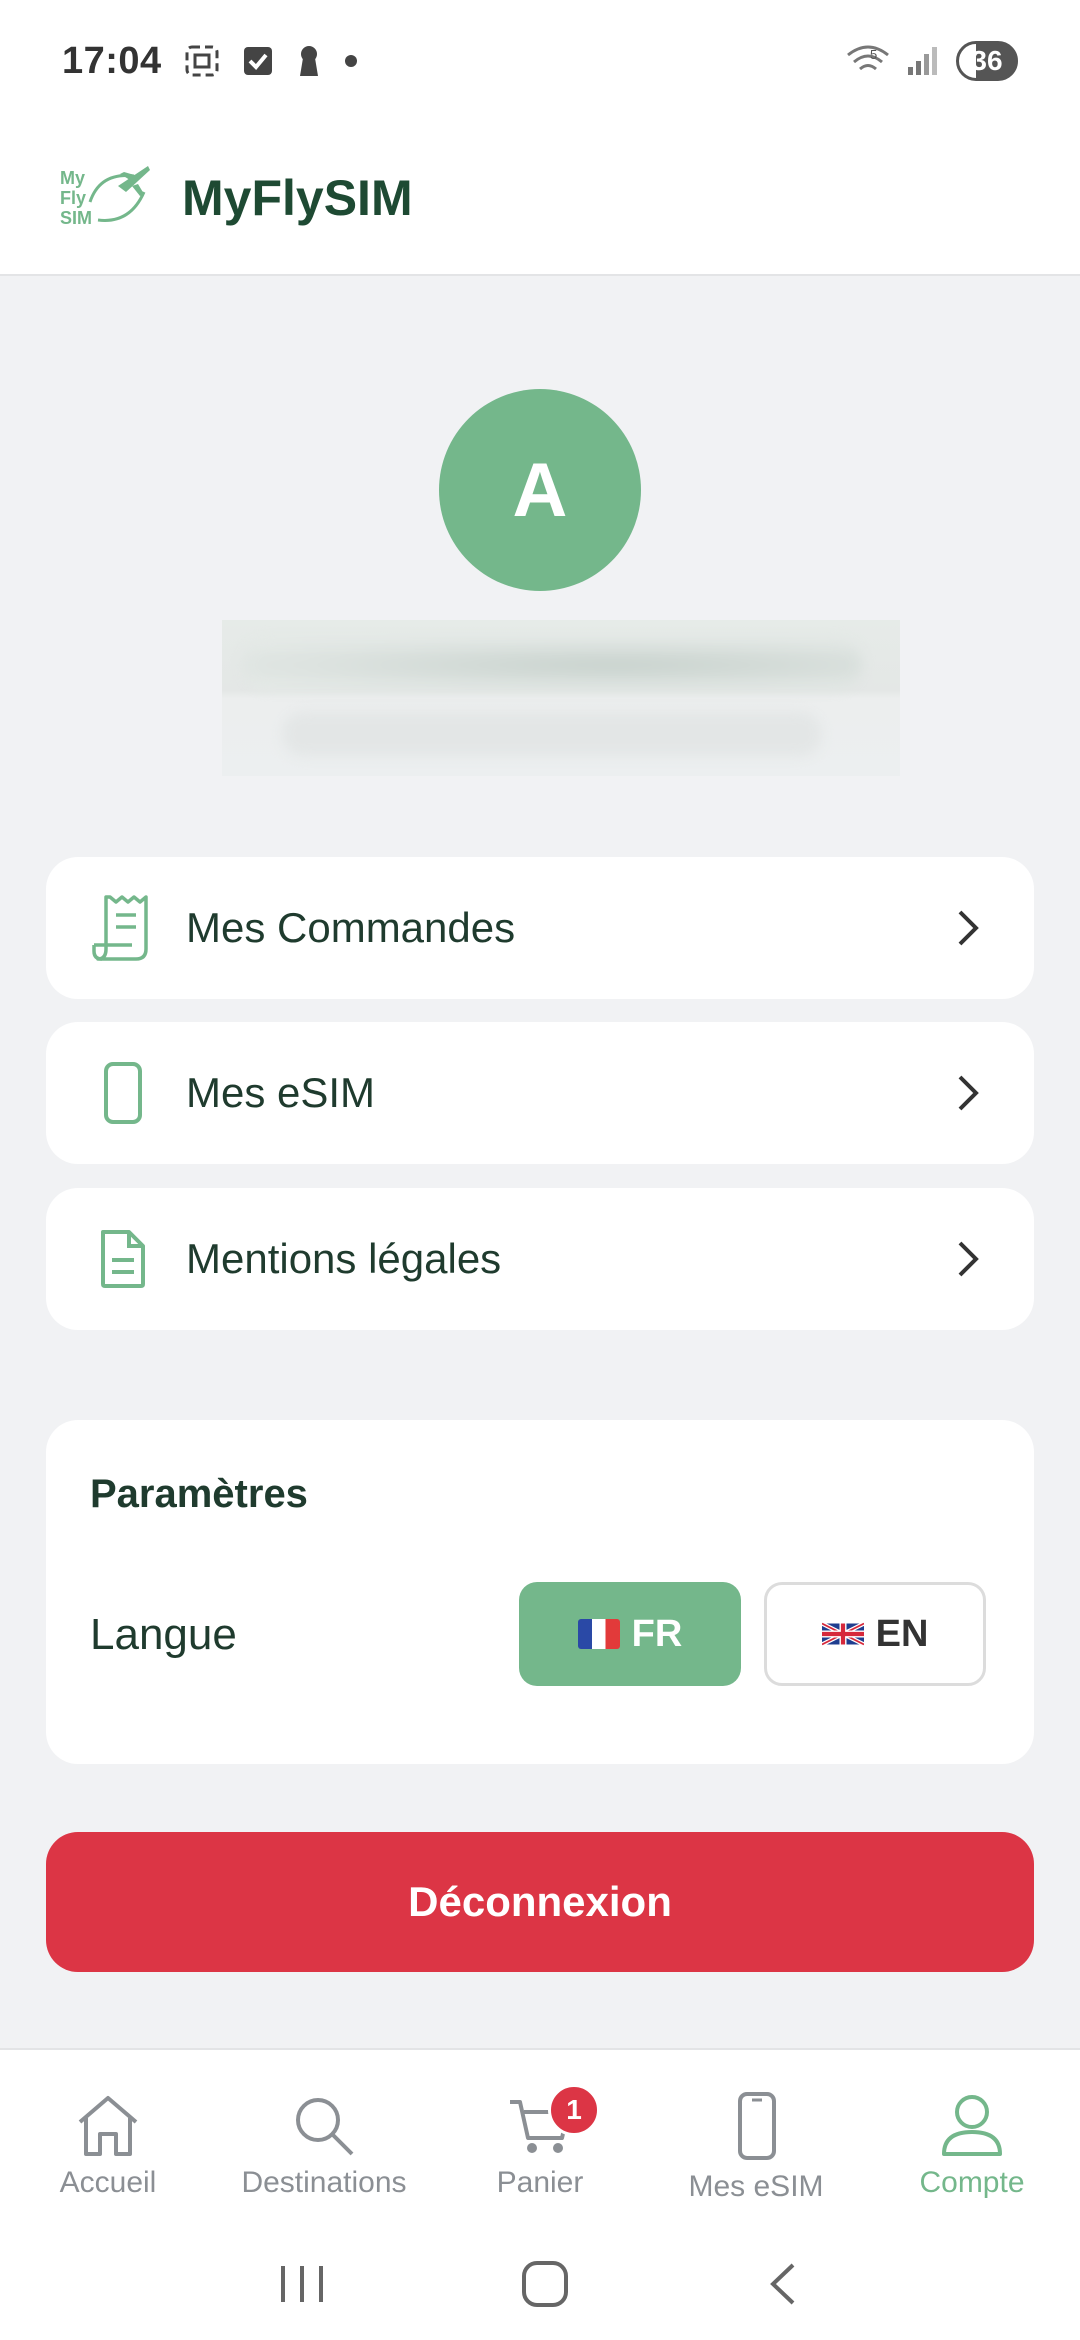 This screenshot has height=2340, width=1080. What do you see at coordinates (972, 2182) in the screenshot?
I see `nav-label-account: Compte` at bounding box center [972, 2182].